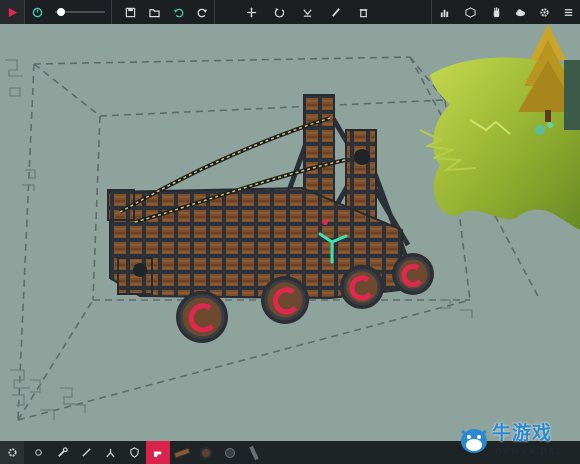 The height and width of the screenshot is (464, 580). I want to click on center-button, so click(470, 12).